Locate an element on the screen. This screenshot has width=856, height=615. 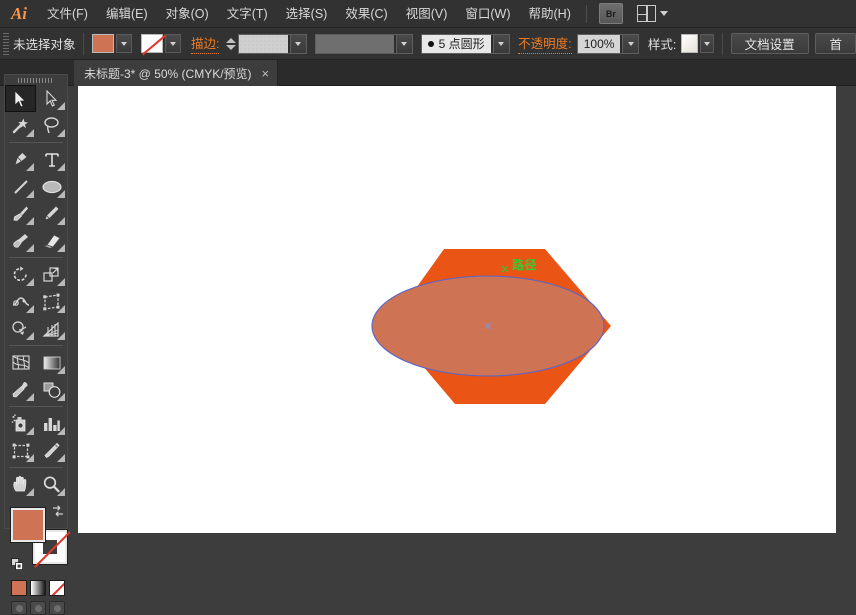
blend-tool is located at coordinates (51, 389).